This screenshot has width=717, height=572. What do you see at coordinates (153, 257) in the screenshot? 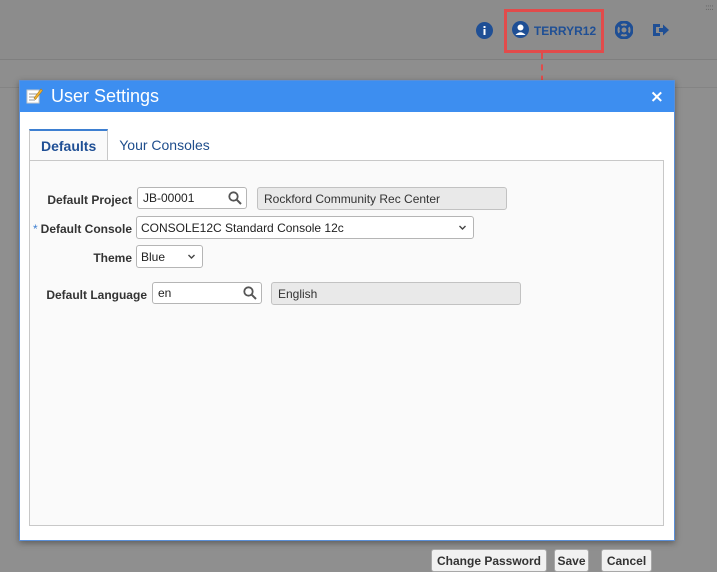
I see `theme-value: Blue` at bounding box center [153, 257].